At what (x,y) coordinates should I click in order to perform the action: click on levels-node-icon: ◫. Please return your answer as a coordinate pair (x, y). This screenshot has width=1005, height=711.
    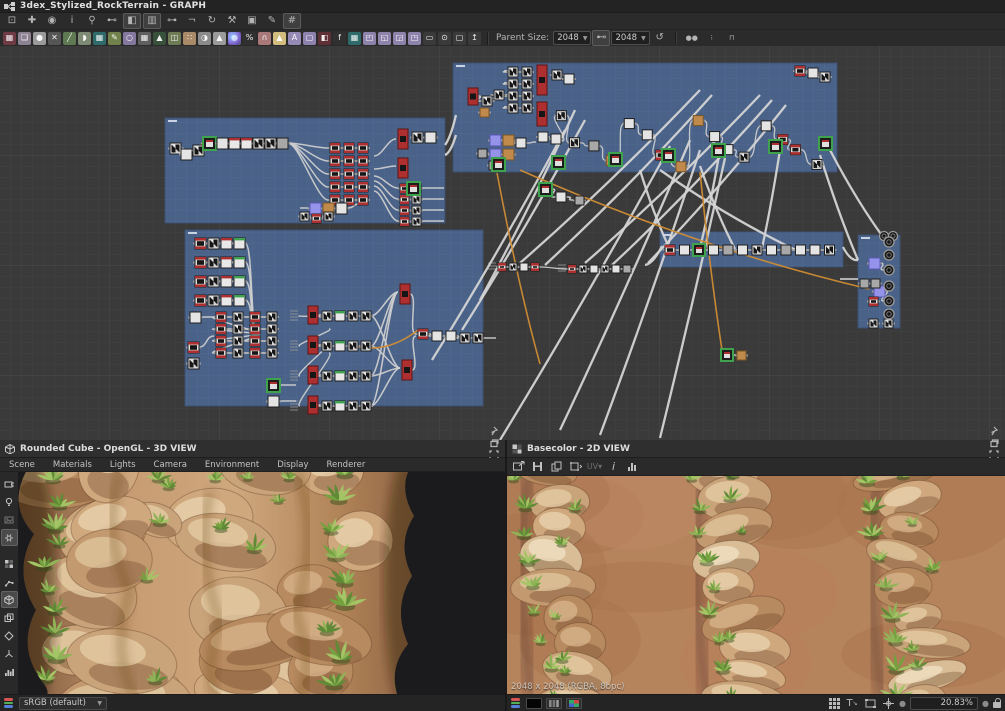
    Looking at the image, I should click on (174, 38).